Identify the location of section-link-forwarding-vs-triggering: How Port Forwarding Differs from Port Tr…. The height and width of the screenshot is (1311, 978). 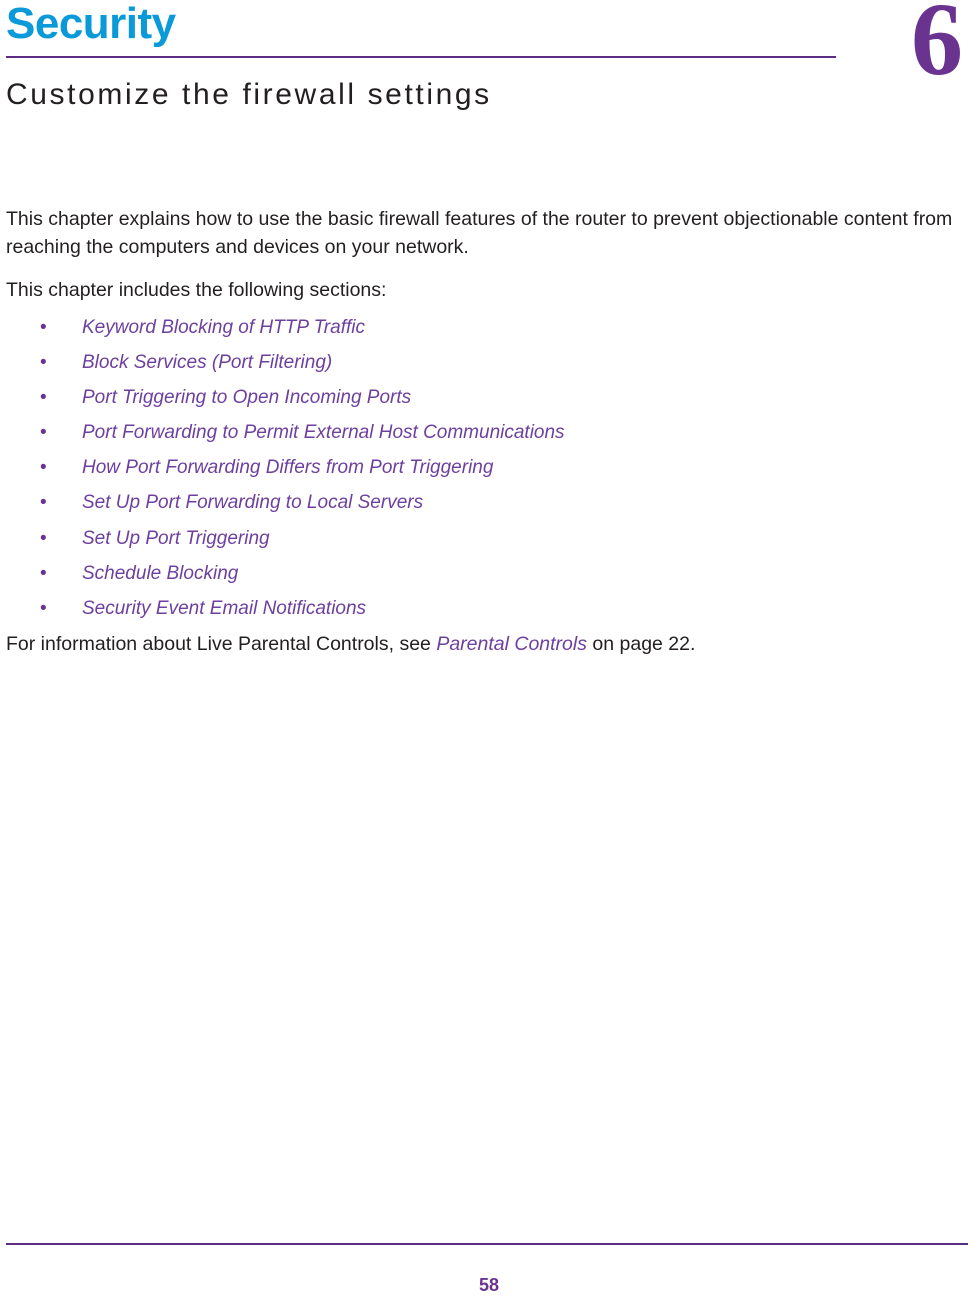
(287, 467).